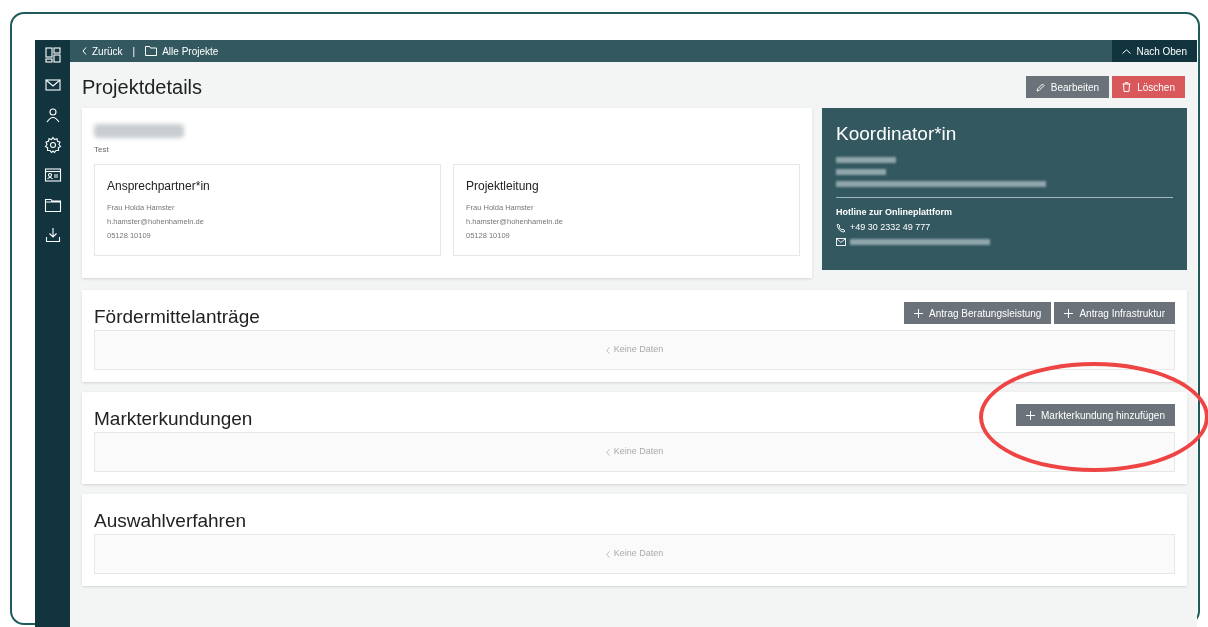 The width and height of the screenshot is (1208, 627). What do you see at coordinates (1040, 87) in the screenshot?
I see `pencil-icon` at bounding box center [1040, 87].